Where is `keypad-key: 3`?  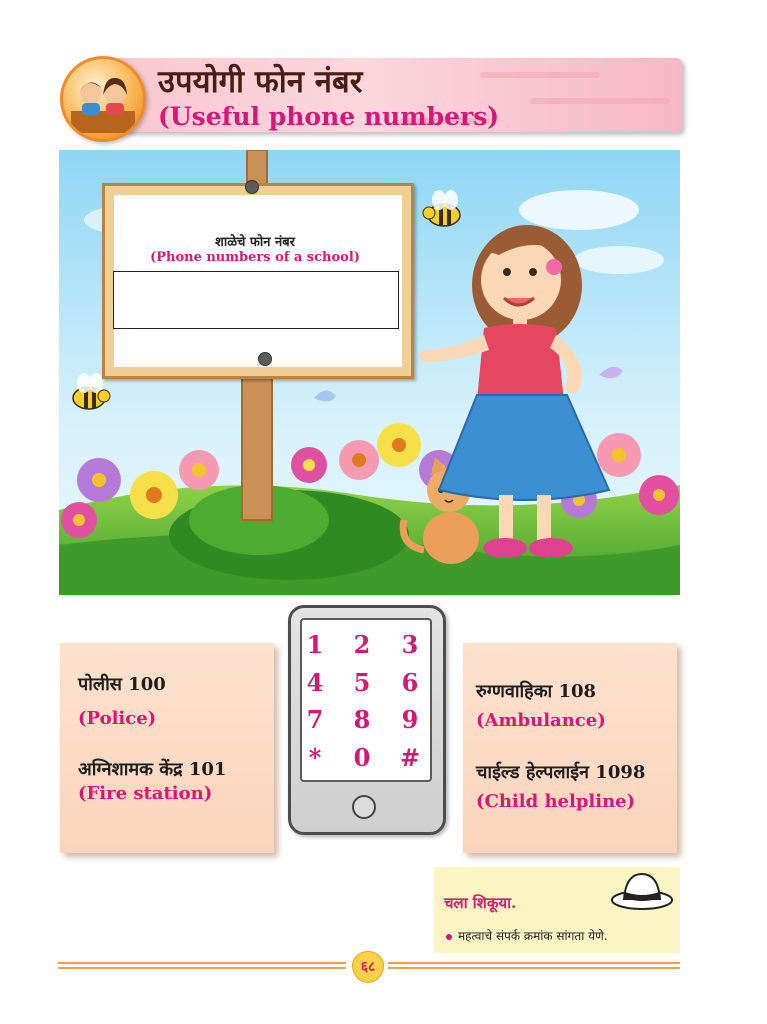
keypad-key: 3 is located at coordinates (410, 644).